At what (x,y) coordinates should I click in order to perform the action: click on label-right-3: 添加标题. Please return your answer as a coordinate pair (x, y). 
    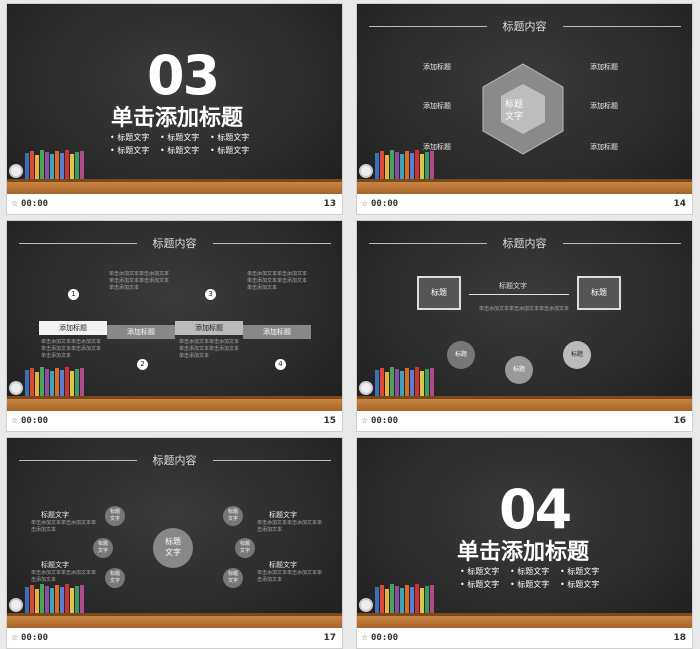
    Looking at the image, I should click on (604, 147).